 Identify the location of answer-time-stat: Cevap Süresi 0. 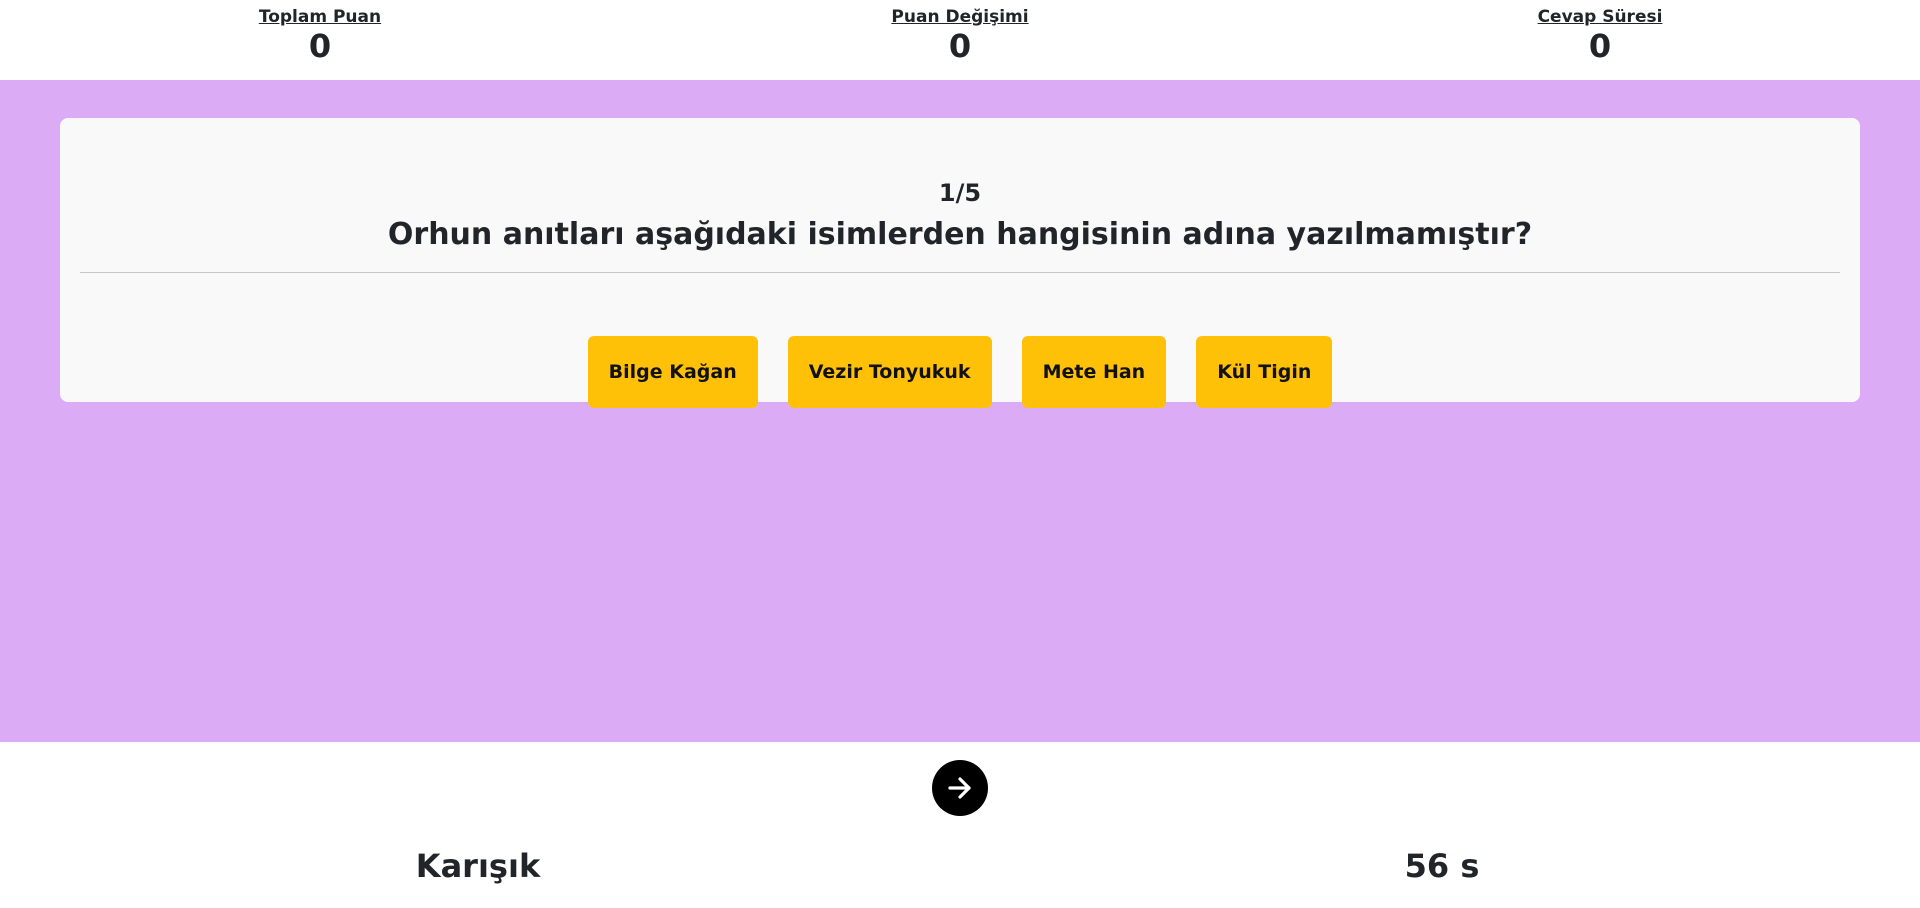
(1600, 32).